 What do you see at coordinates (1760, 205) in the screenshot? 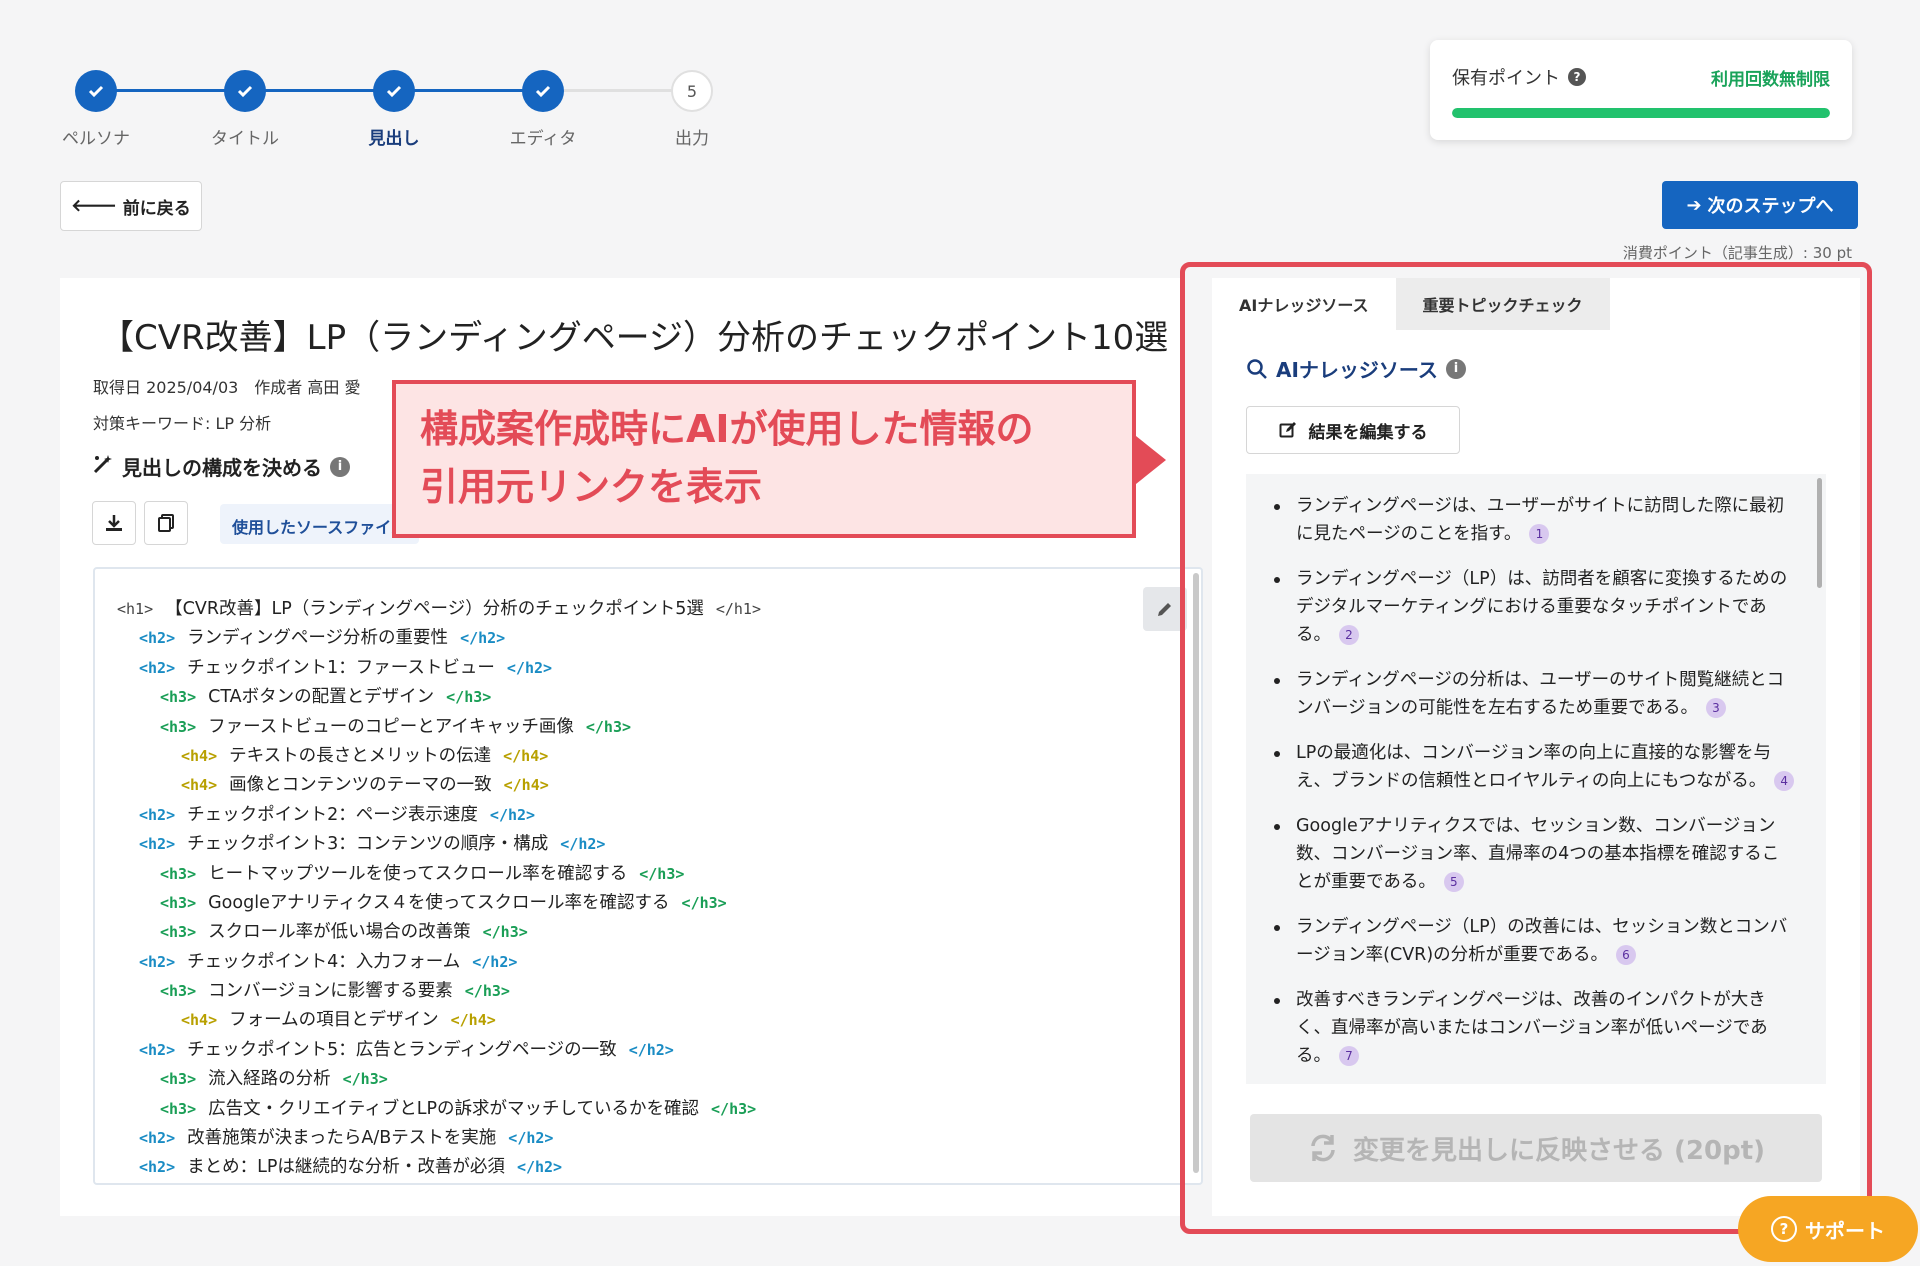
I see `next-step-button: ➔ 次のステップへ` at bounding box center [1760, 205].